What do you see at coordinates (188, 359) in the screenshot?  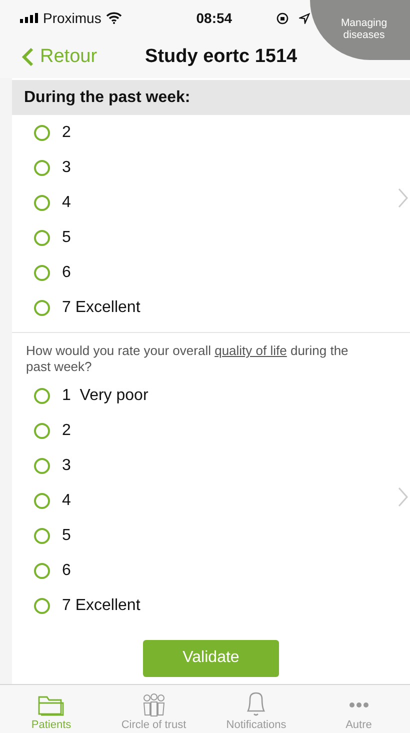 I see `question-text: How would you rate your overall quality of life during the past week?` at bounding box center [188, 359].